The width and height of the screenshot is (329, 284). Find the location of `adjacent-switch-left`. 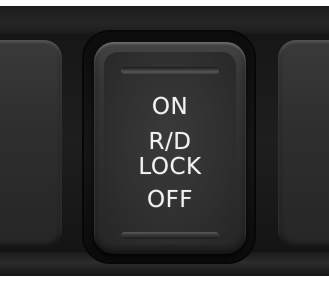

adjacent-switch-left is located at coordinates (31, 144).